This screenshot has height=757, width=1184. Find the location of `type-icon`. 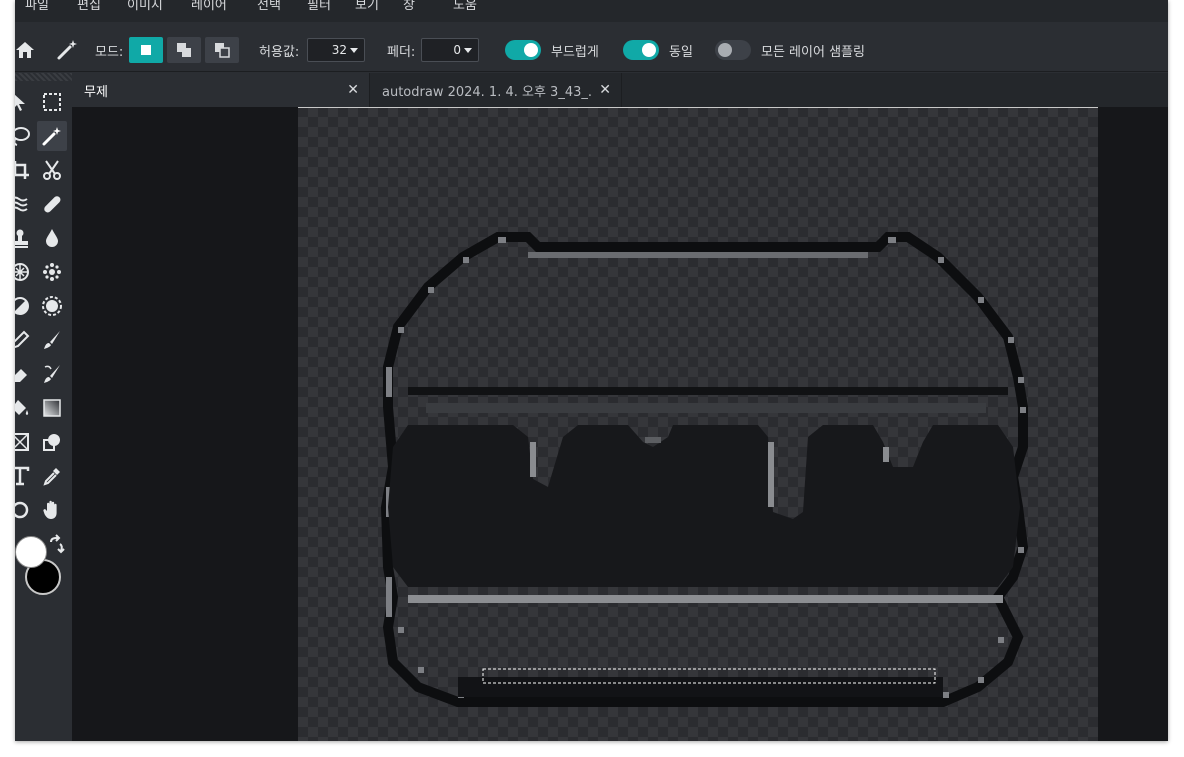

type-icon is located at coordinates (22, 476).